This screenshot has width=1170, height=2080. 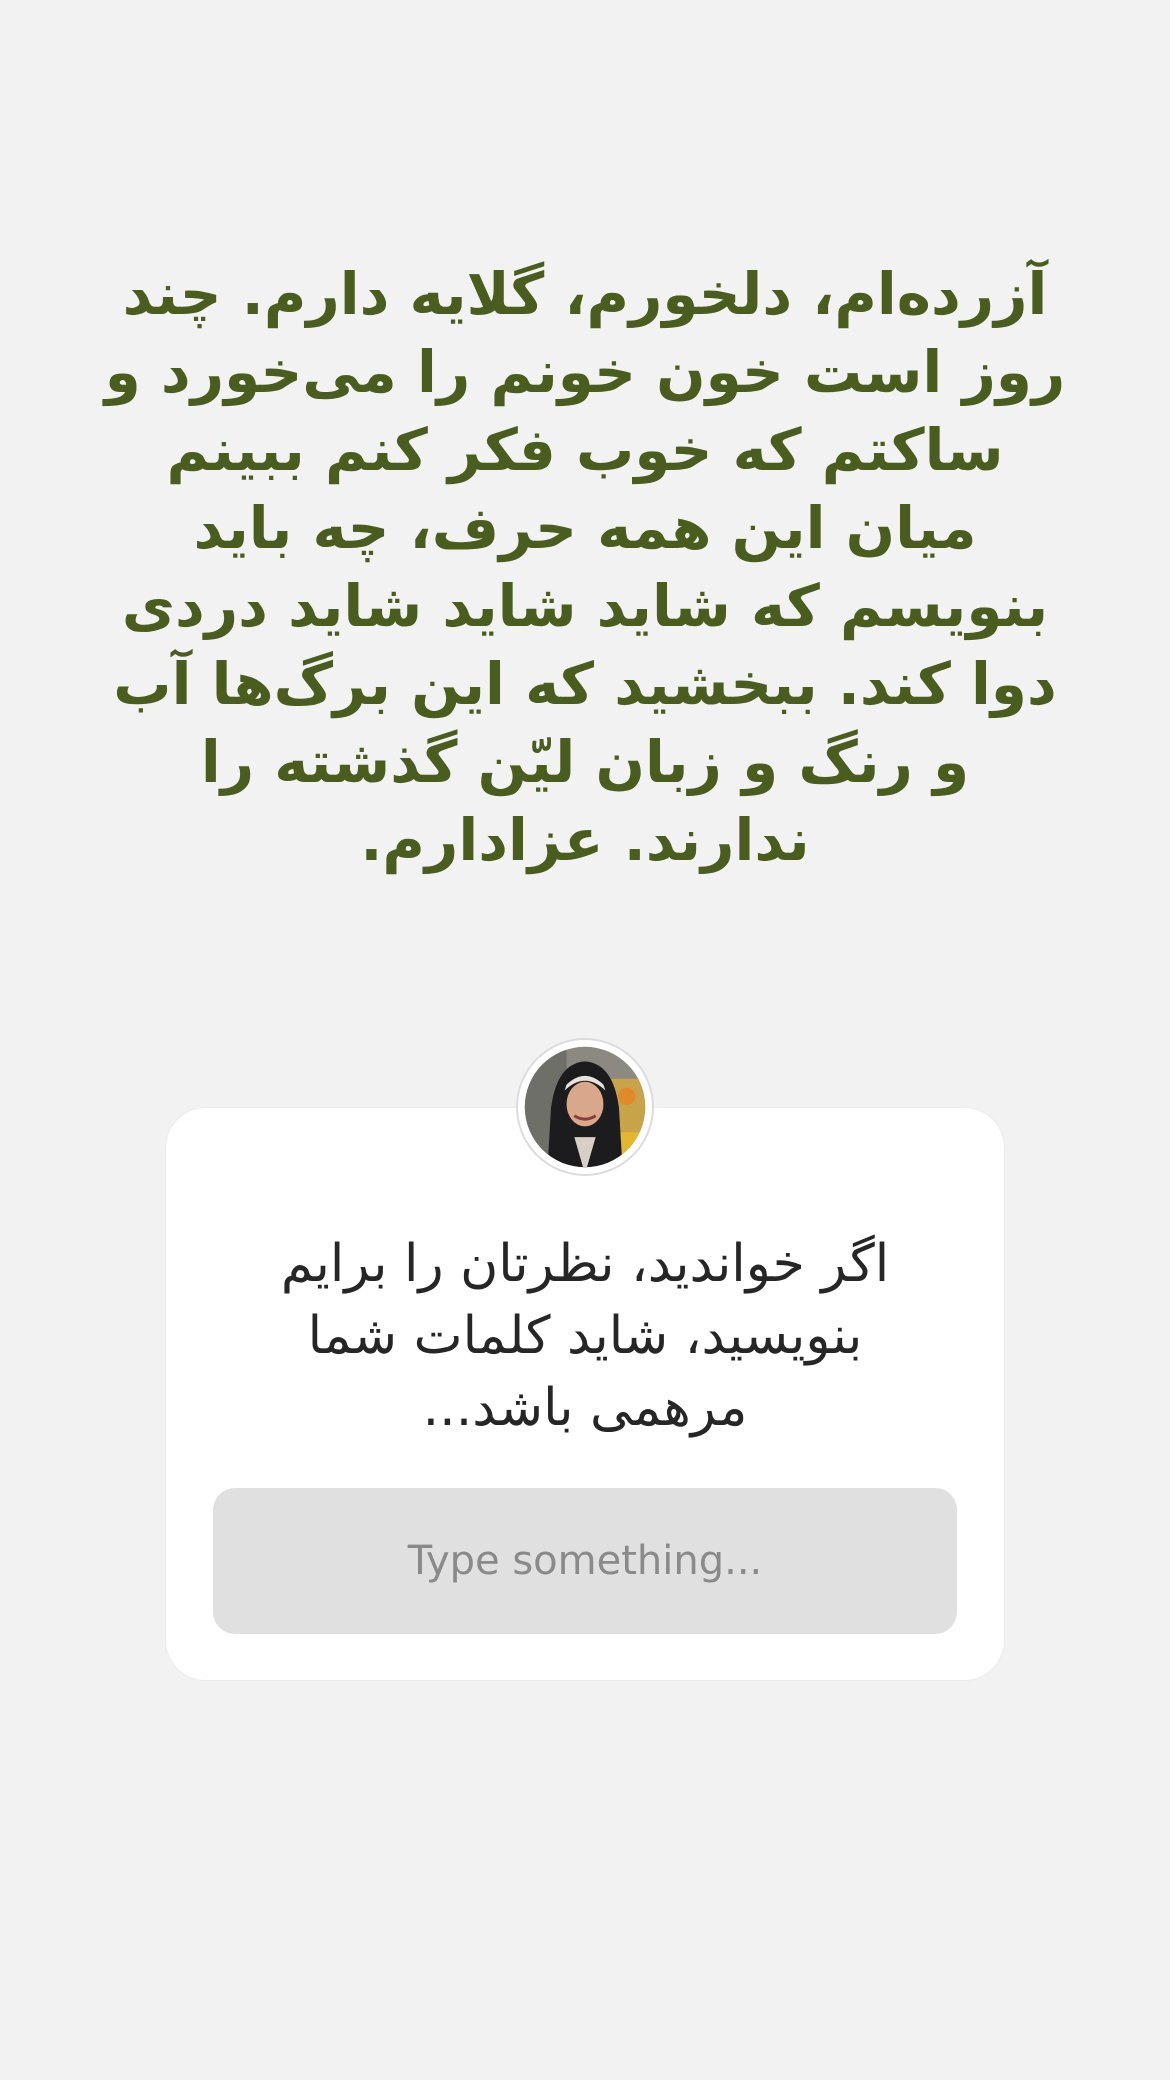 I want to click on avatar, so click(x=585, y=1107).